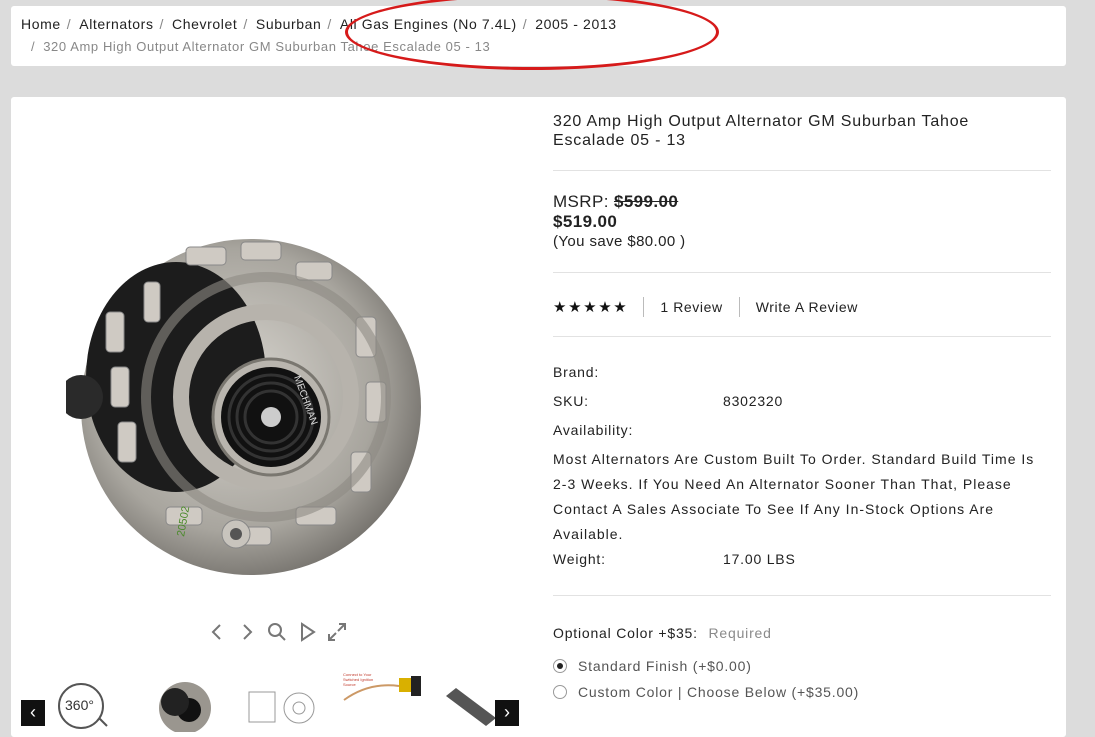 Image resolution: width=1095 pixels, height=737 pixels. Describe the element at coordinates (691, 307) in the screenshot. I see `reviews-link: 1 Review` at that location.